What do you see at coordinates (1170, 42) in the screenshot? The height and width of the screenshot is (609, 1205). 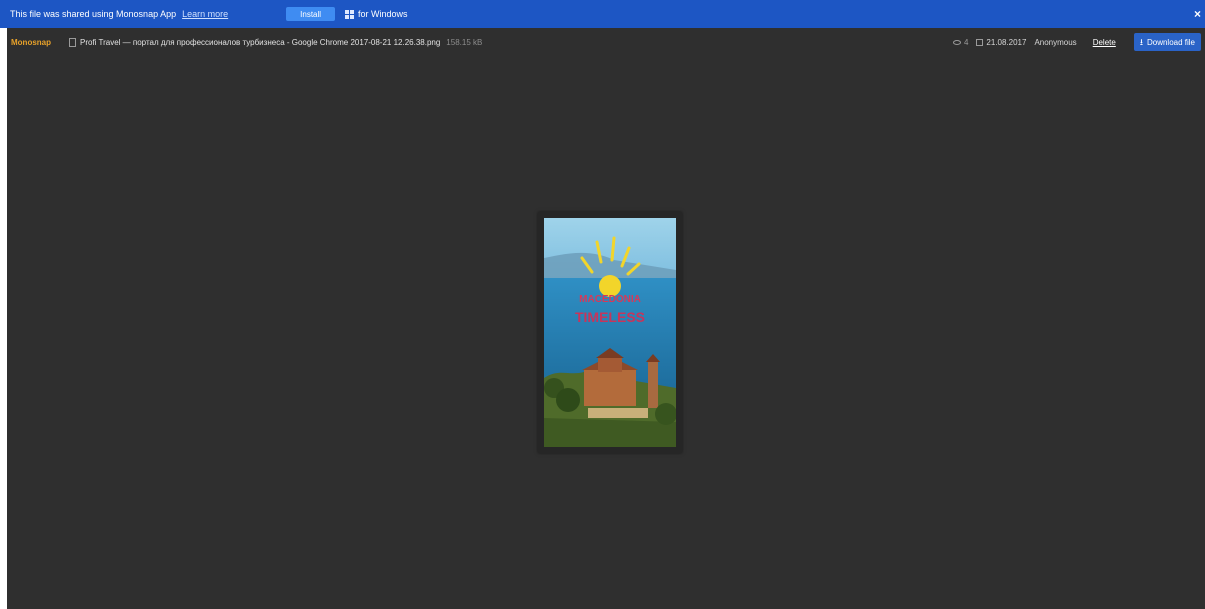 I see `download-label: Download file` at bounding box center [1170, 42].